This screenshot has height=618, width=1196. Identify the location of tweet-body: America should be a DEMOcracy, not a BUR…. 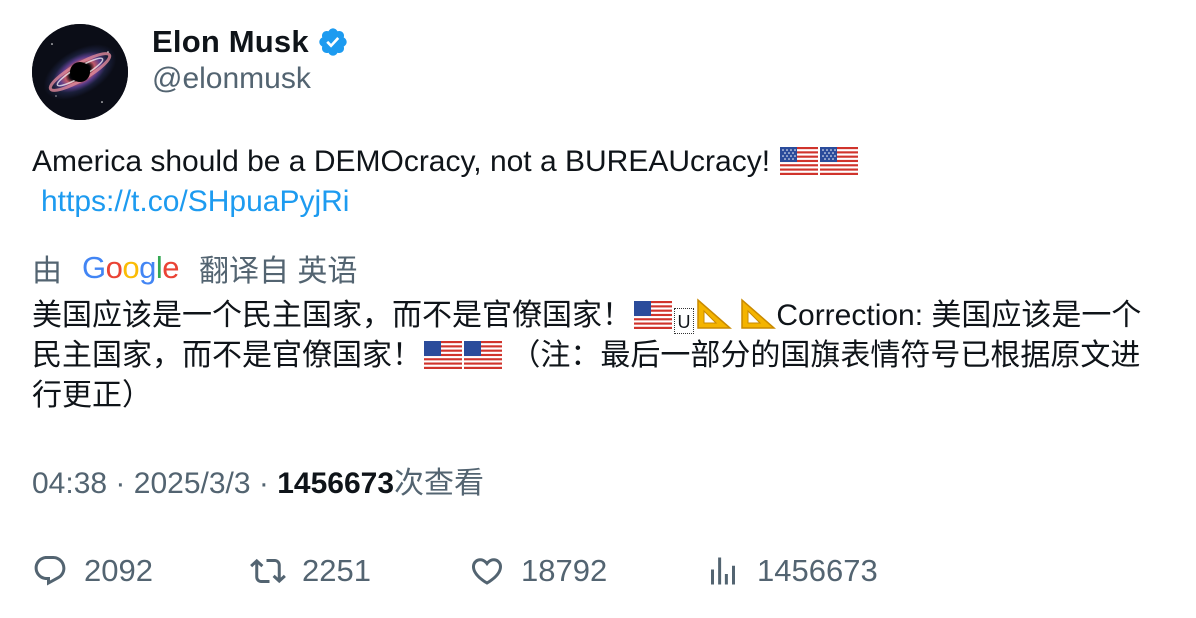
(401, 161).